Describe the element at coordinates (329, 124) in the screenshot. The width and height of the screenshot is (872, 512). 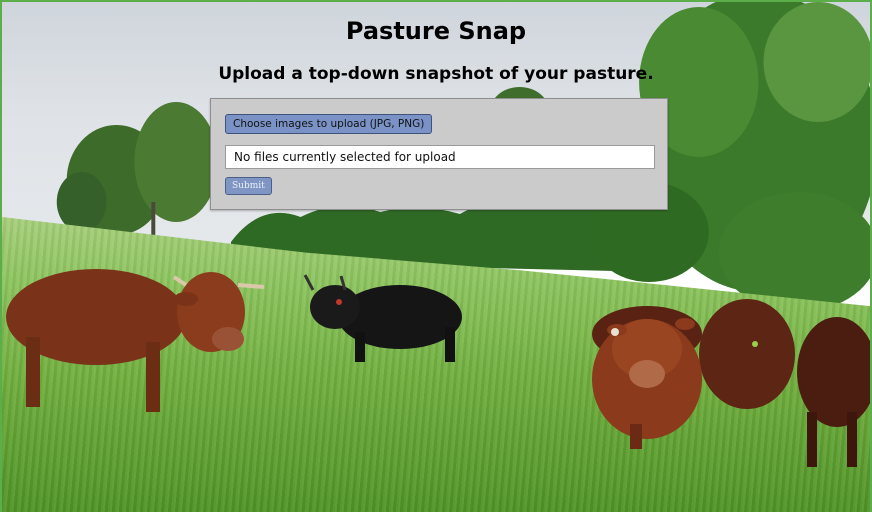
I see `choose-images-button: Choose images to upload (JPG, PNG)` at that location.